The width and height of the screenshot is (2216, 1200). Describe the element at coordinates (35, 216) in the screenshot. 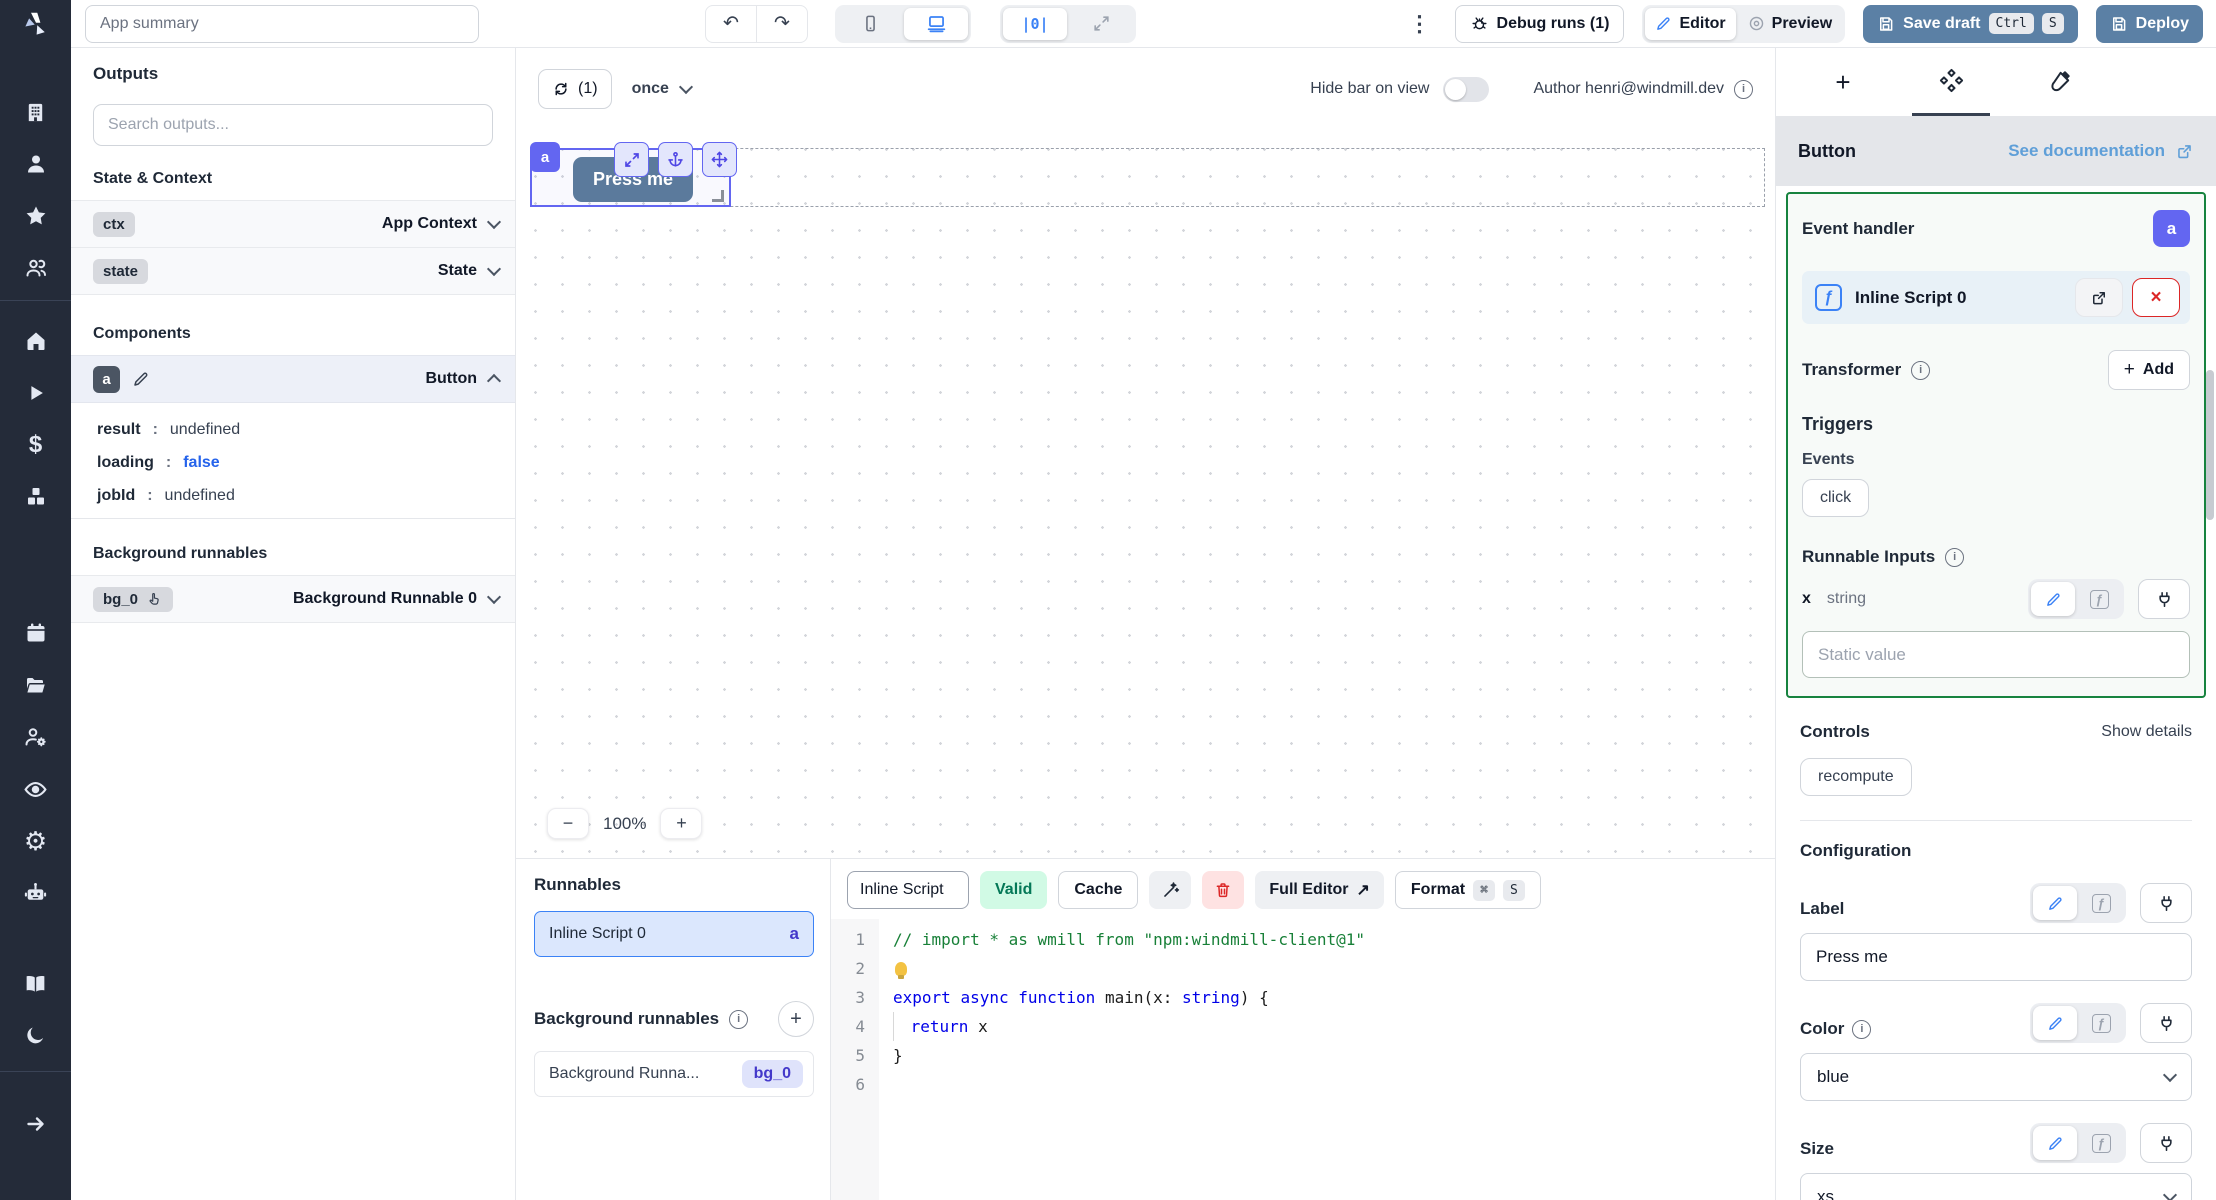

I see `star-icon` at that location.